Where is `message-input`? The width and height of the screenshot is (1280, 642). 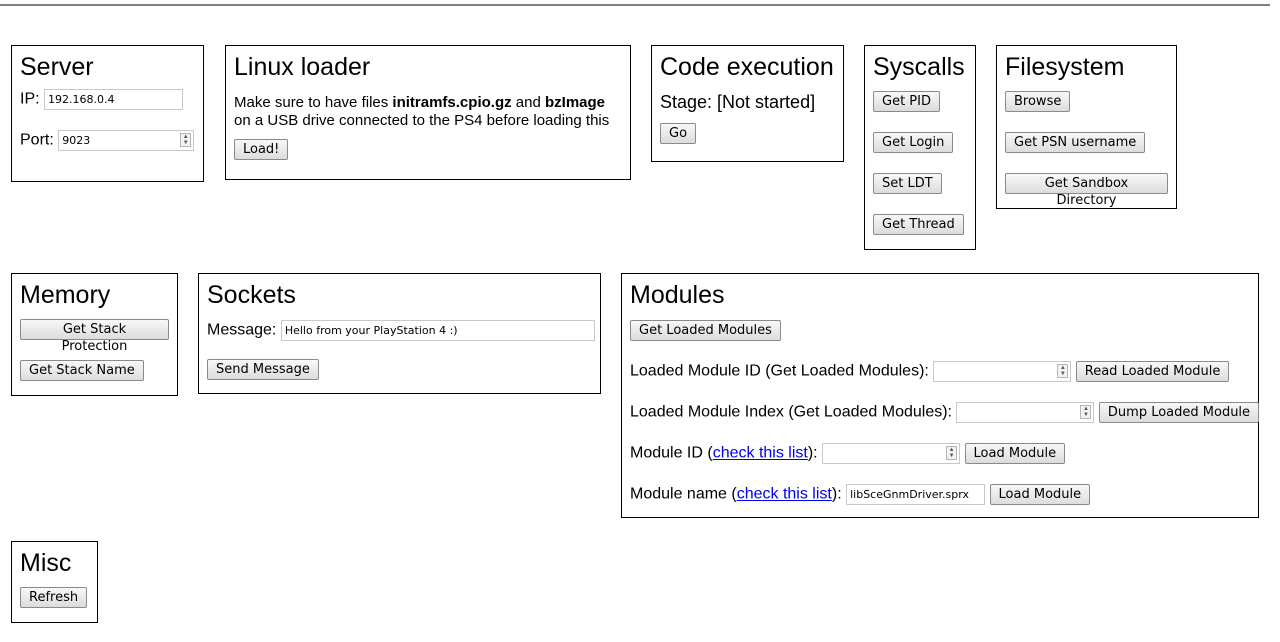
message-input is located at coordinates (437, 330).